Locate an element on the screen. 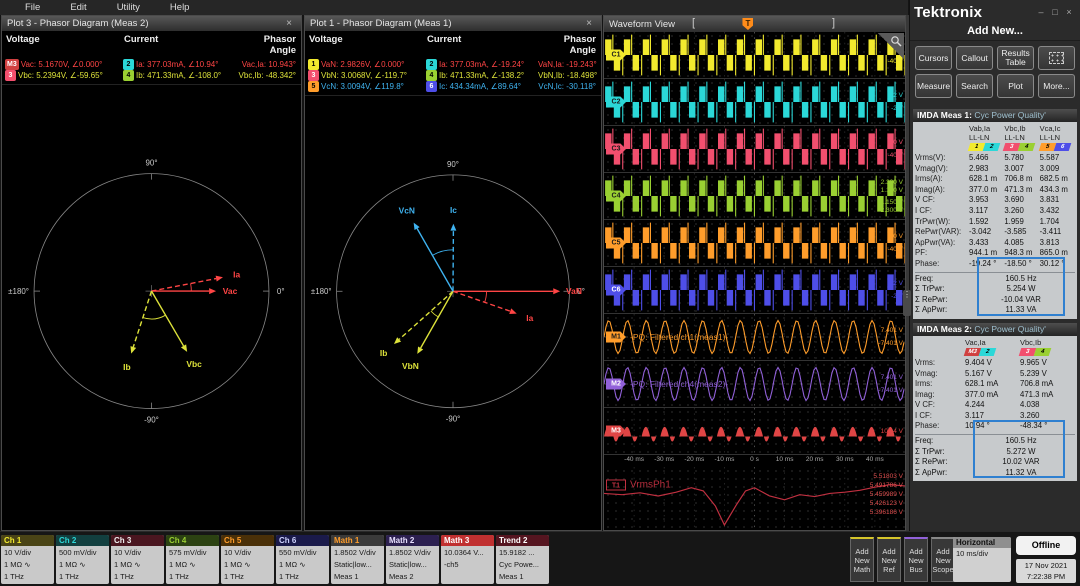  channel-card-ch5: Ch 5 10 V/div 1 MΩ ∿ 1 THz is located at coordinates (247, 559).